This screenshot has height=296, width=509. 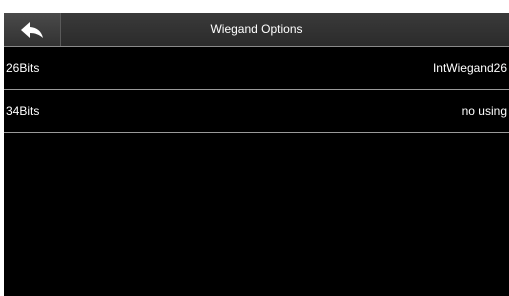 I want to click on option-value: no using, so click(x=484, y=111).